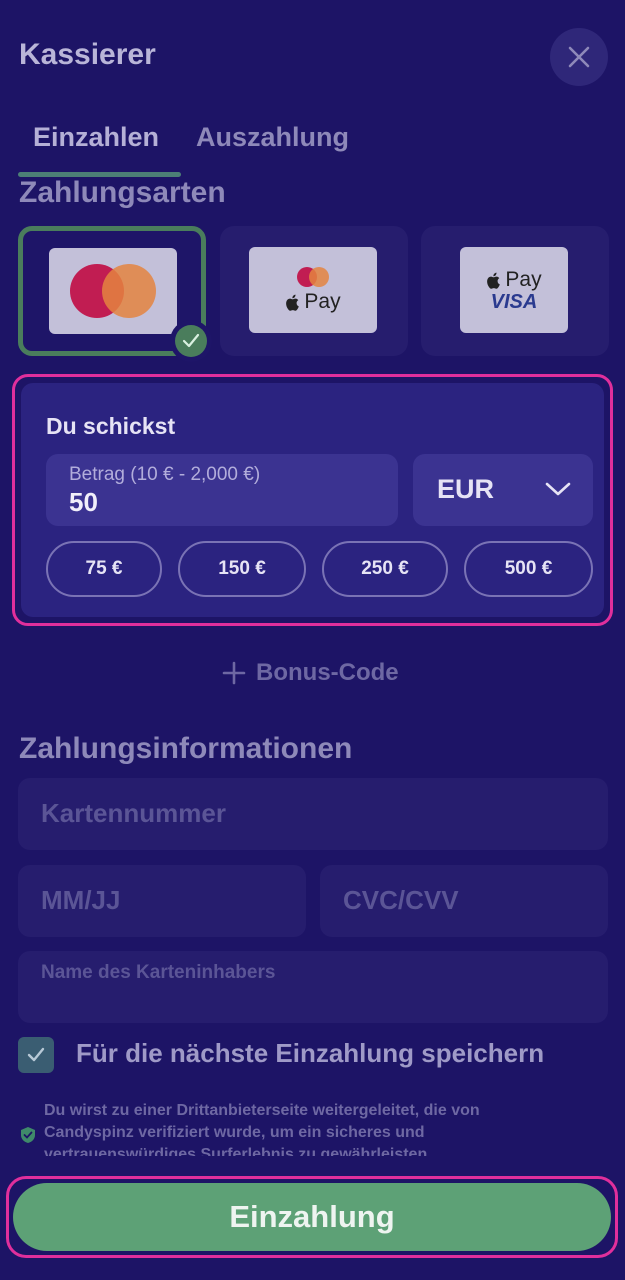  I want to click on bonus-code-label: Bonus-Code, so click(327, 672).